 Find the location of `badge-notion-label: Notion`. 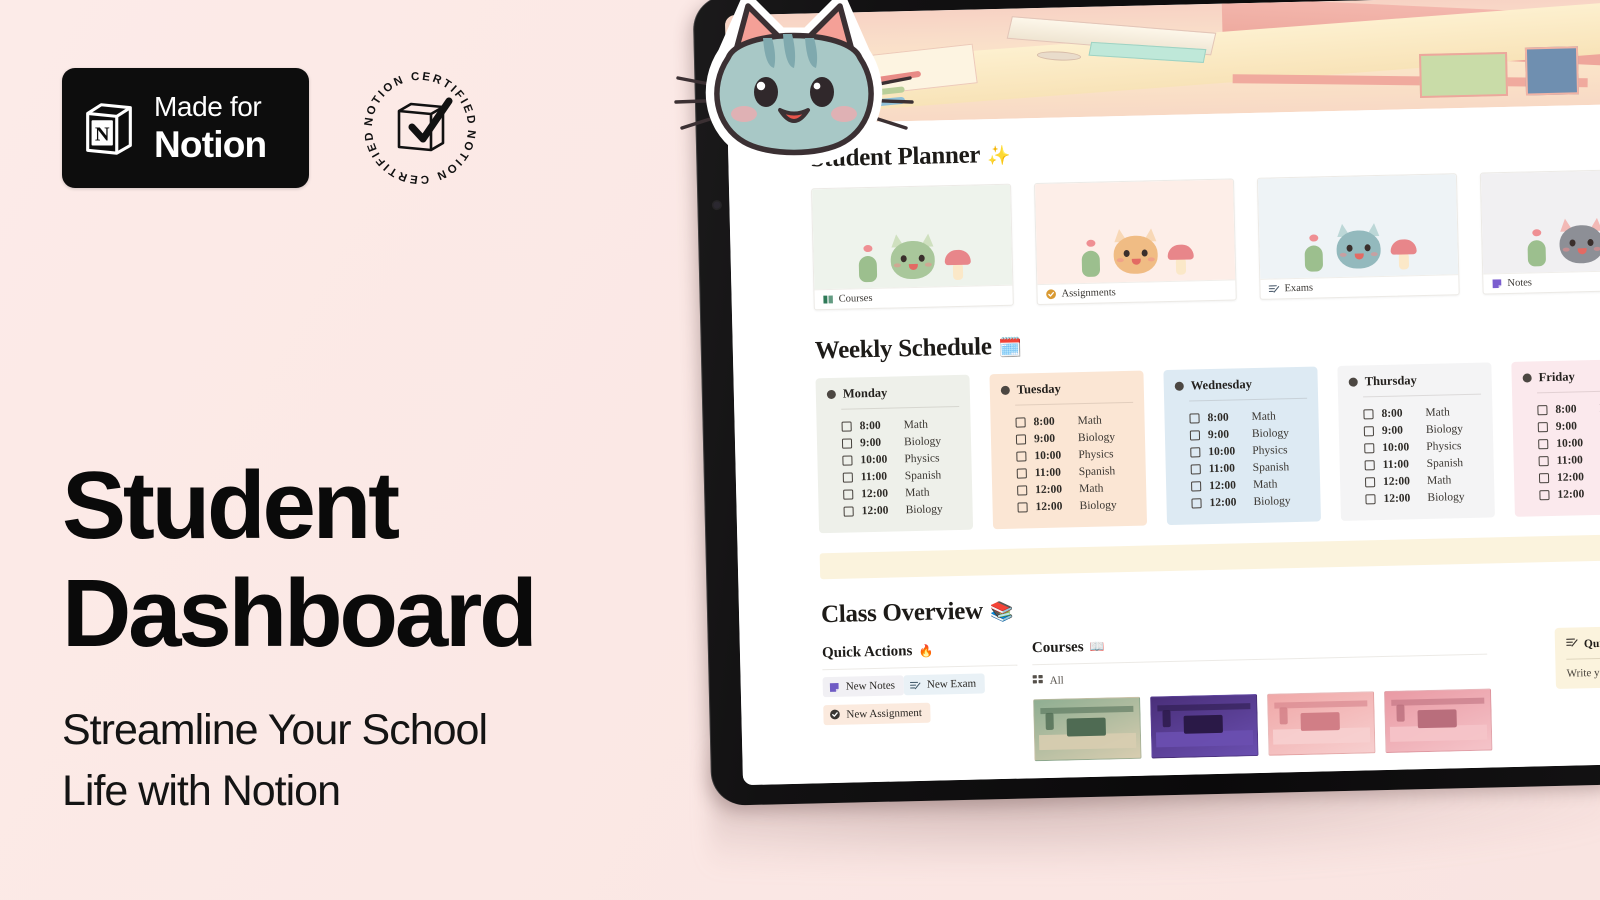

badge-notion-label: Notion is located at coordinates (210, 144).